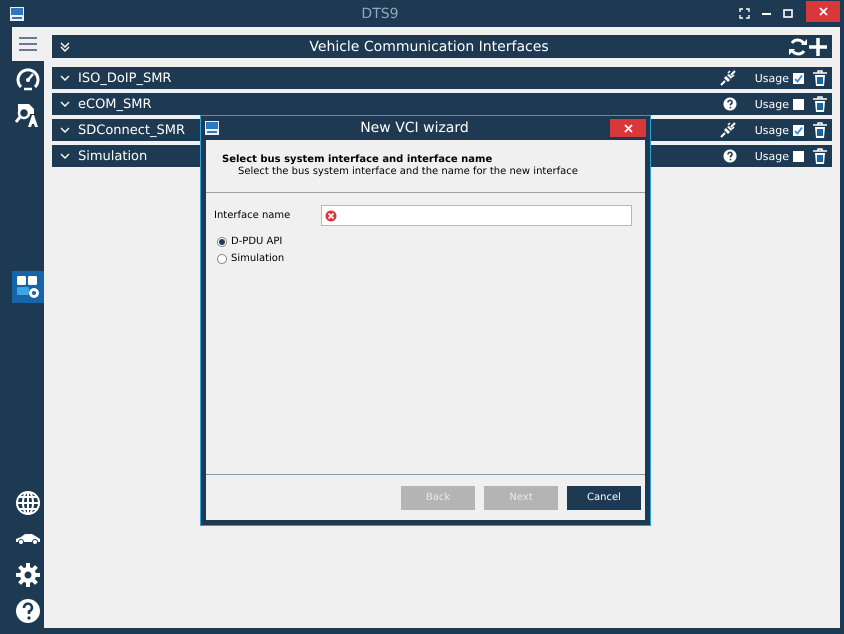 The image size is (844, 634). Describe the element at coordinates (604, 498) in the screenshot. I see `wizard-button: Cancel` at that location.